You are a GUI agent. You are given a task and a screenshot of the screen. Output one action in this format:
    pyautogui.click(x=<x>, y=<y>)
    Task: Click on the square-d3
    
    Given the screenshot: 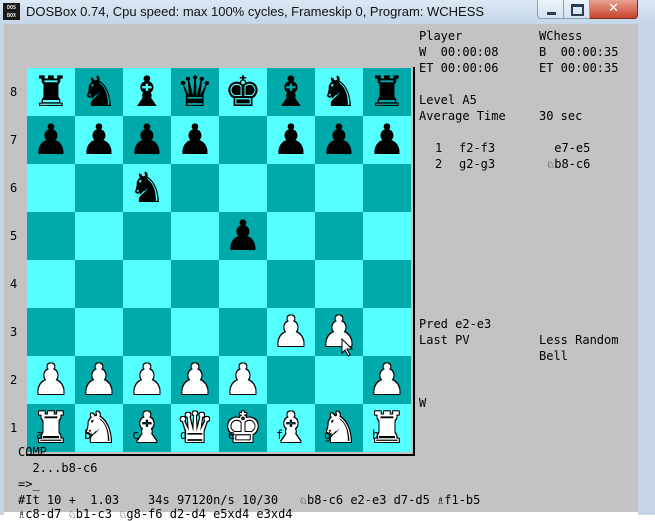 What is the action you would take?
    pyautogui.click(x=195, y=332)
    